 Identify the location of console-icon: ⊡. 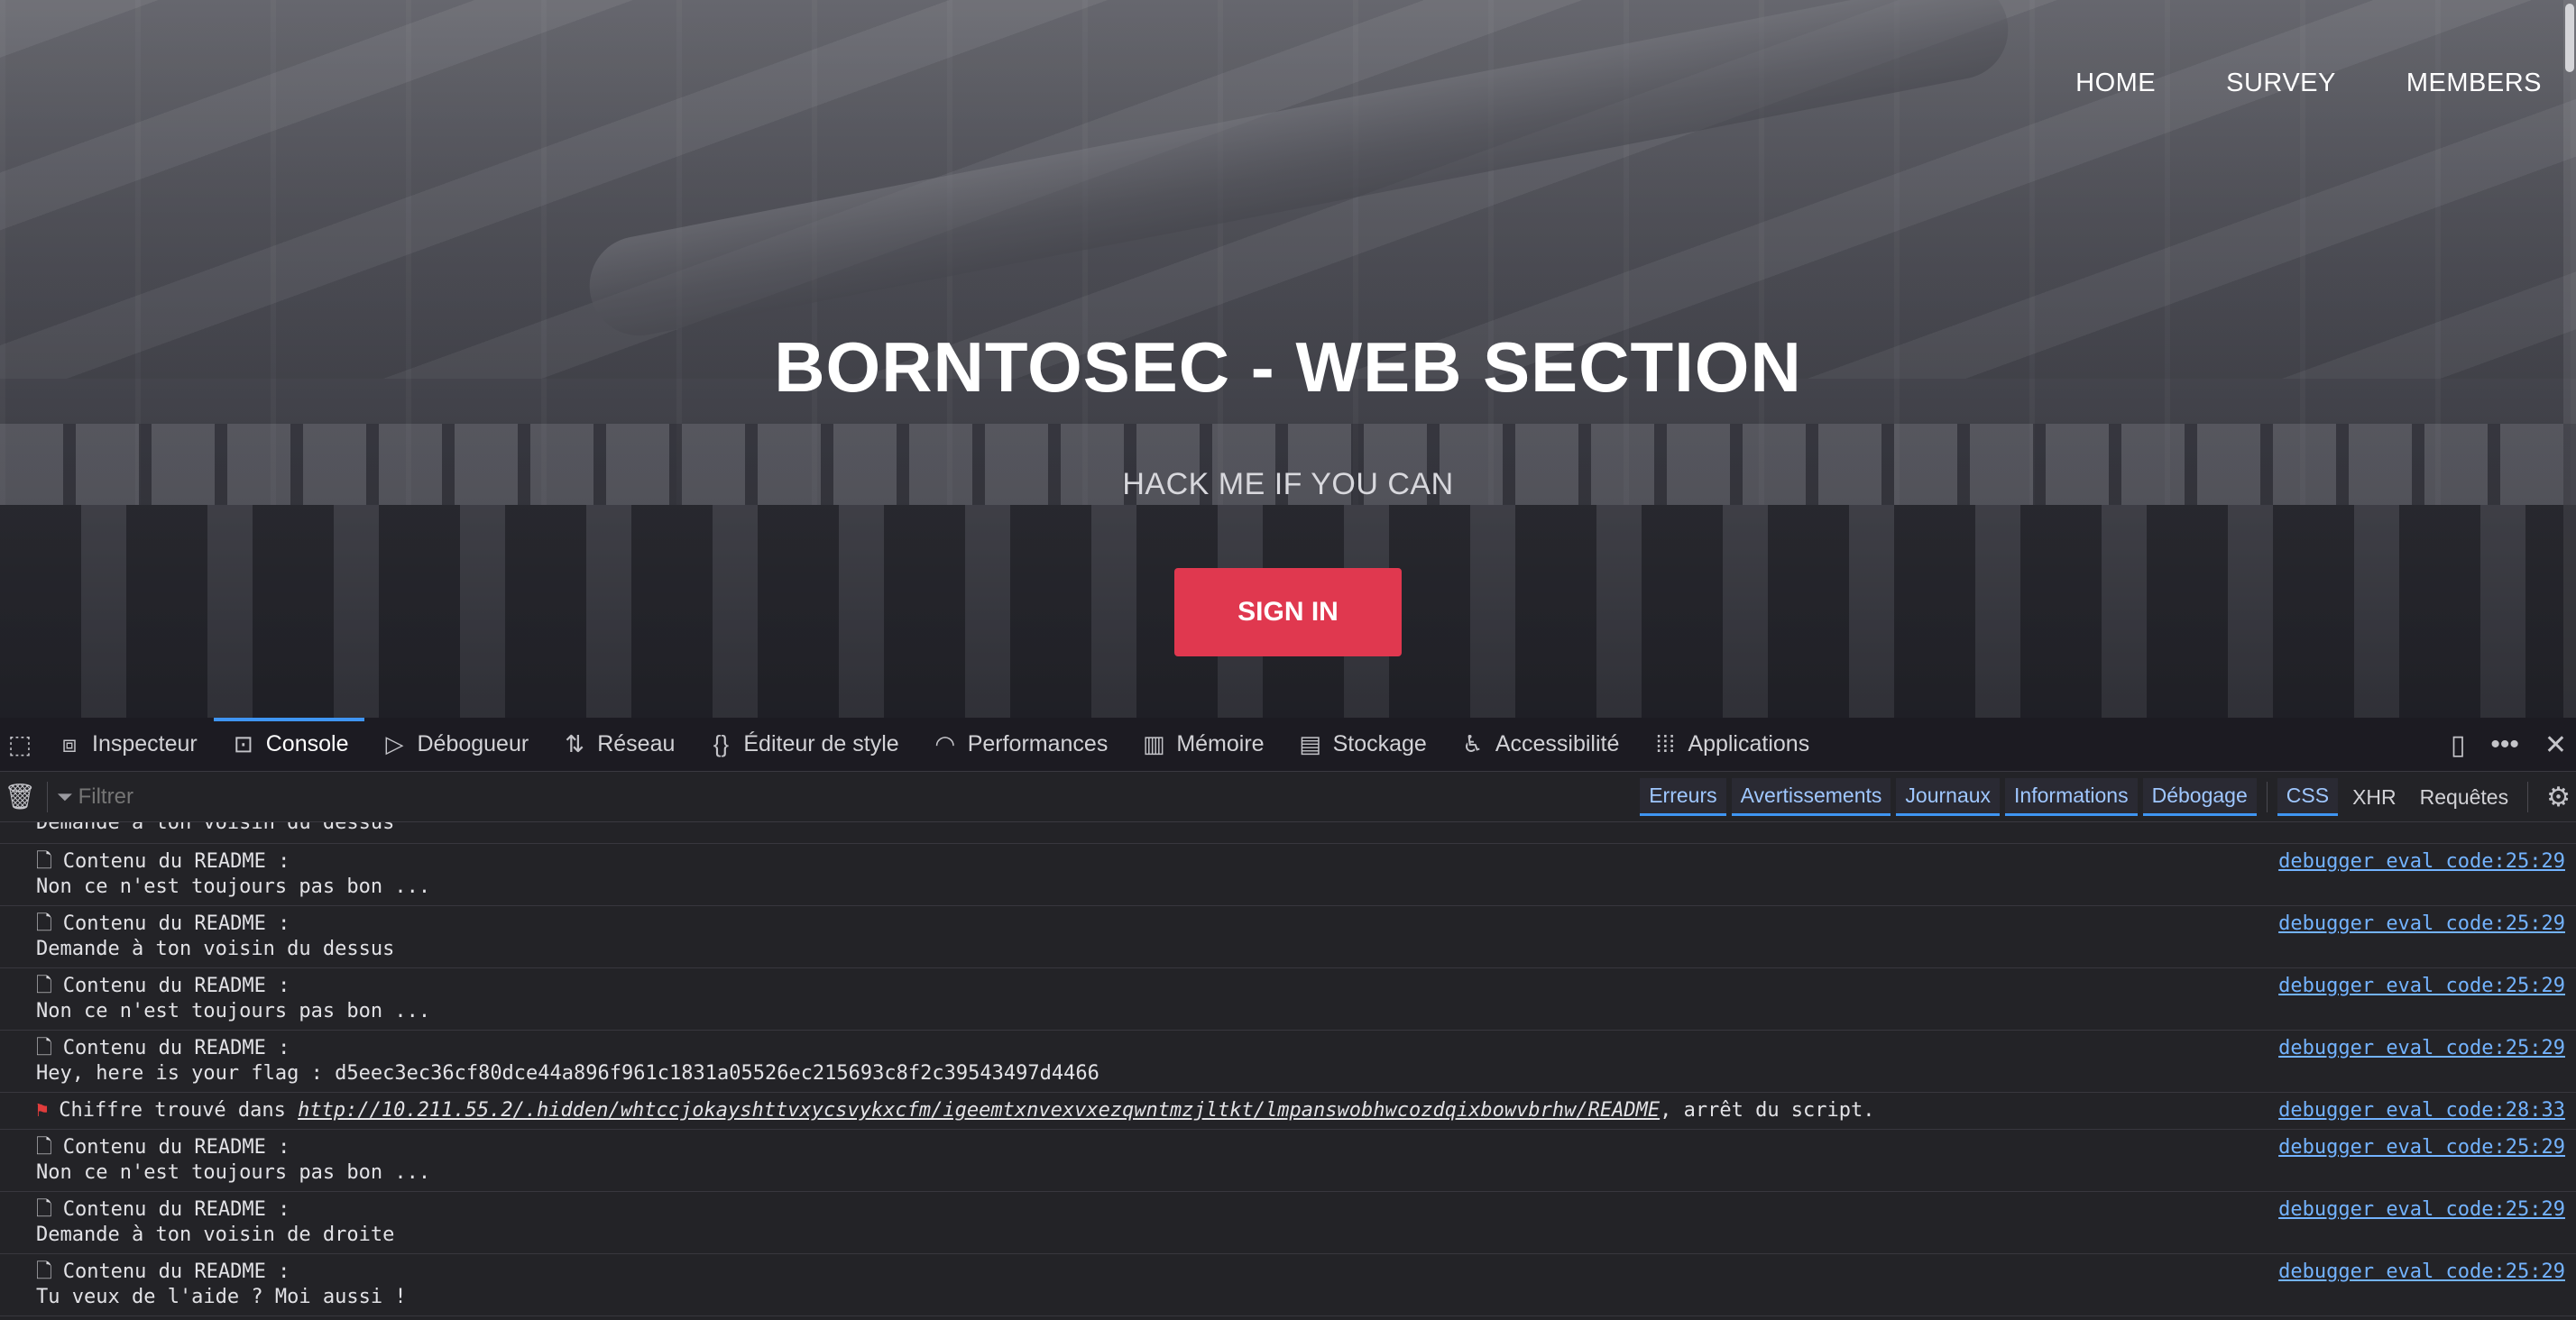
(243, 743).